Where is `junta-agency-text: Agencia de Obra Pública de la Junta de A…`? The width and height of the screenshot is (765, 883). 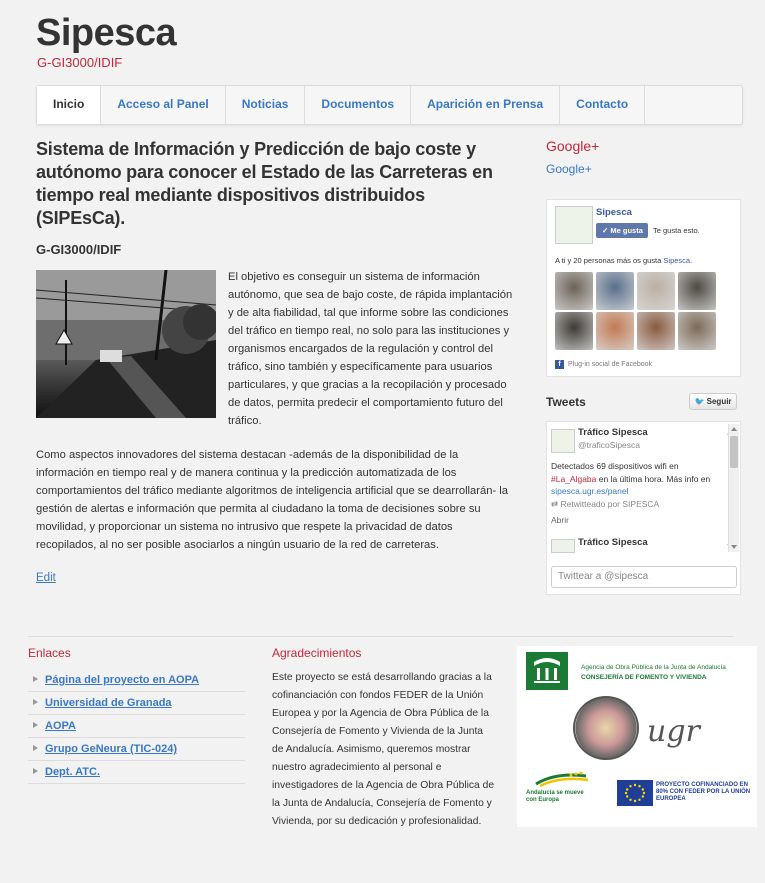
junta-agency-text: Agencia de Obra Pública de la Junta de A… is located at coordinates (653, 667).